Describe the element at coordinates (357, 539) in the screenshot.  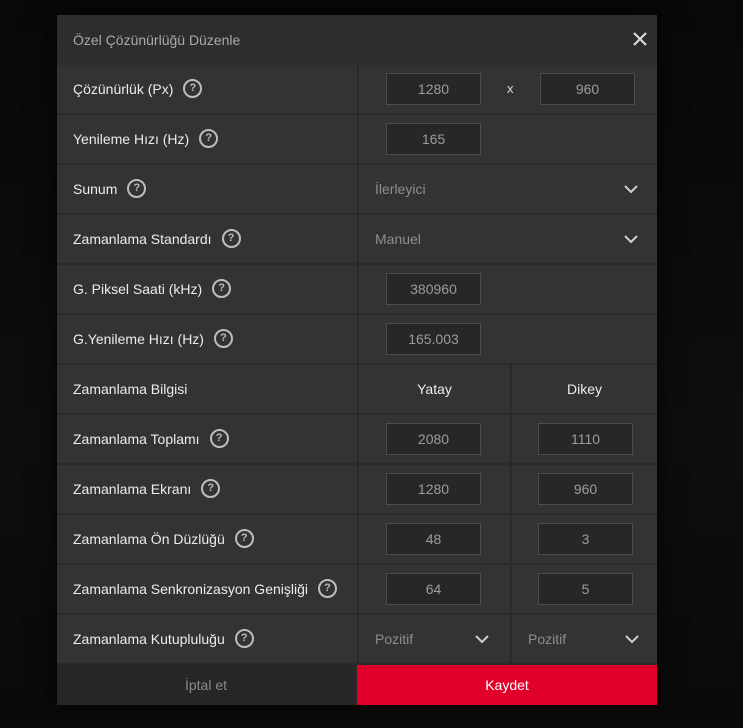
I see `row-timing-front-porch: Zamanlama Ön Düzlüğü? 48 3` at that location.